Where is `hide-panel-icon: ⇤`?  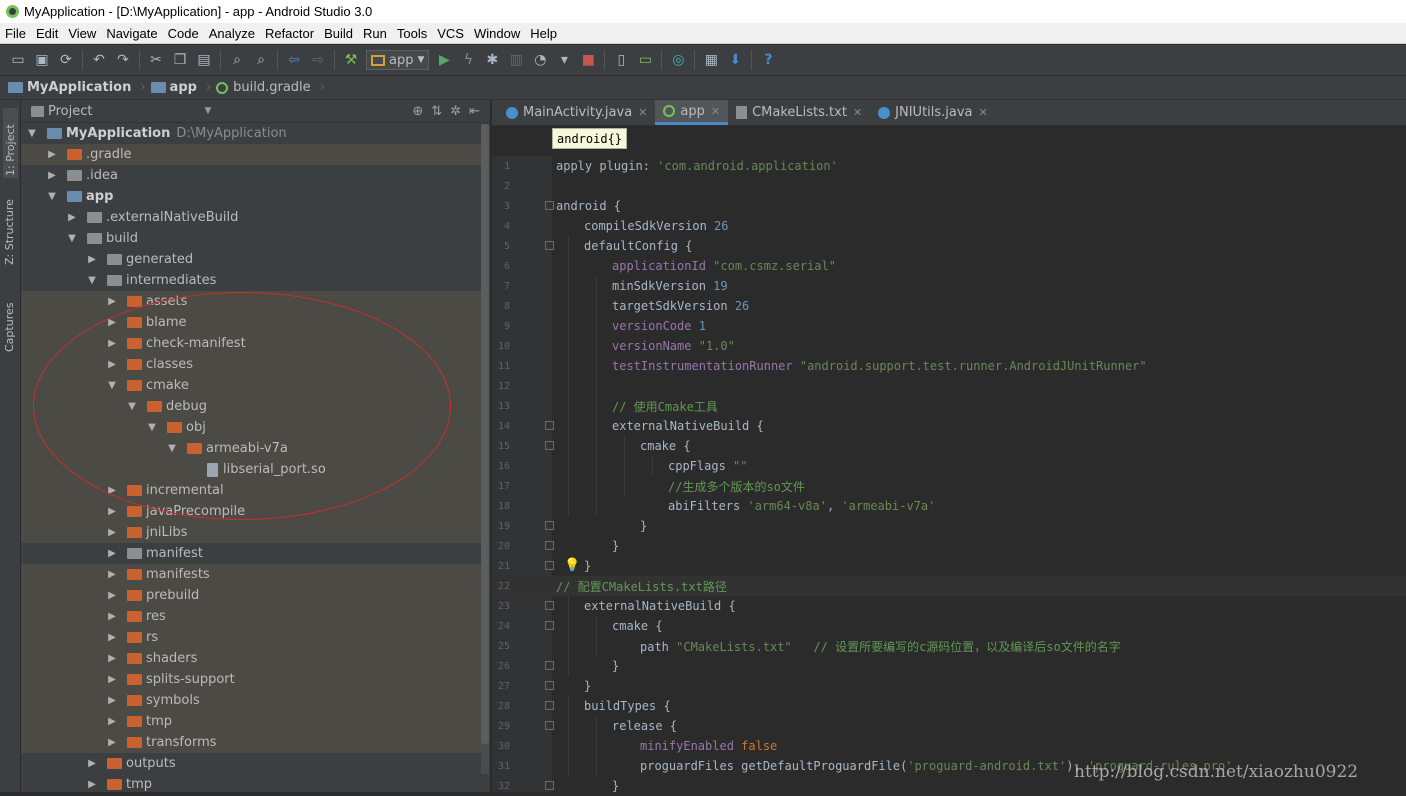 hide-panel-icon: ⇤ is located at coordinates (474, 111).